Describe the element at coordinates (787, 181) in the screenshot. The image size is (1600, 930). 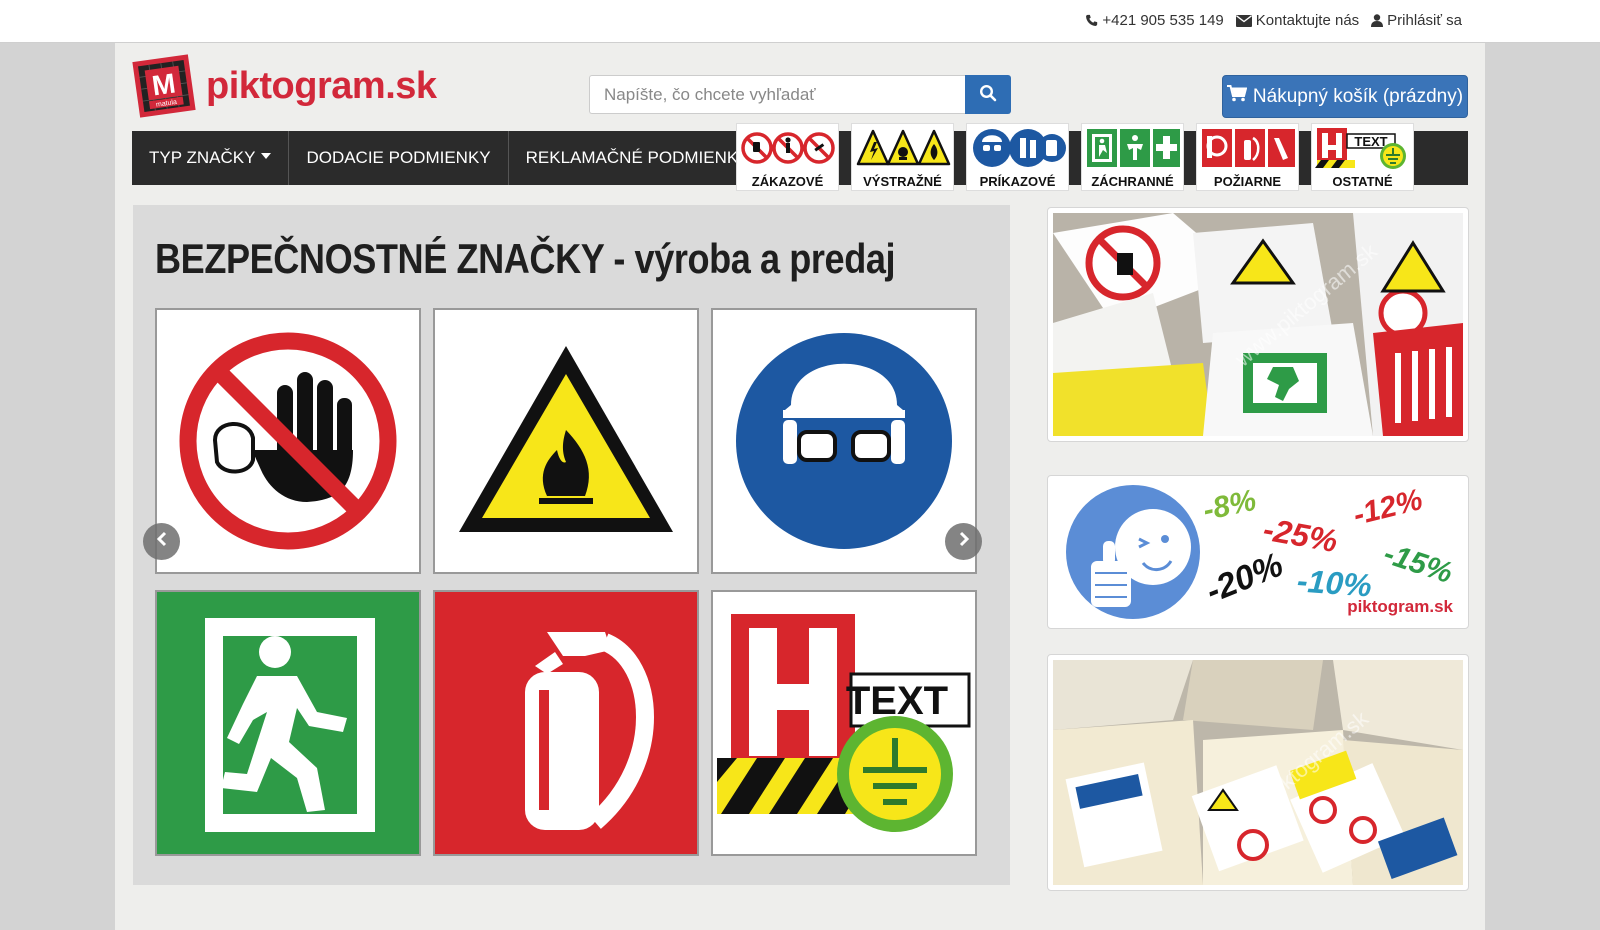
I see `category-label: ZÁKAZOVÉ` at that location.